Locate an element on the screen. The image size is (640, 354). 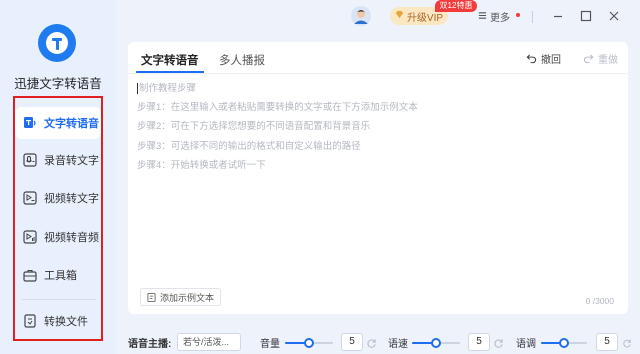
sidebar-item-toolbox: 工具箱 is located at coordinates (58, 275).